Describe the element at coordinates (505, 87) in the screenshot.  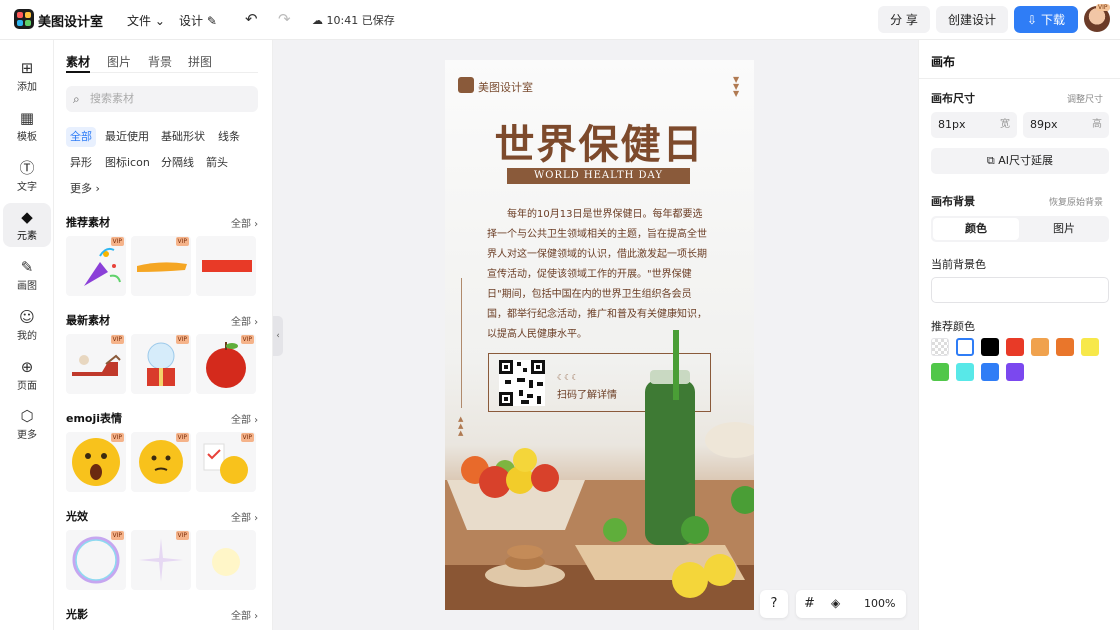
I see `poster-brand: 美图设计室` at that location.